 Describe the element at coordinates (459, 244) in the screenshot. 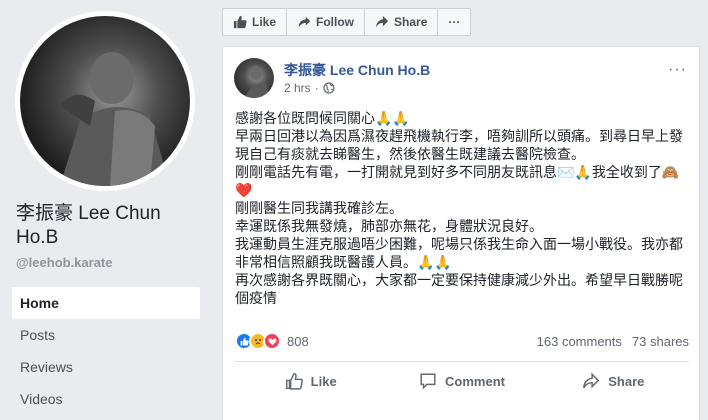

I see `post-line: 我運動員生涯克服過唔少困難，呢場只係我生命入面一場小戰役。我亦都` at that location.